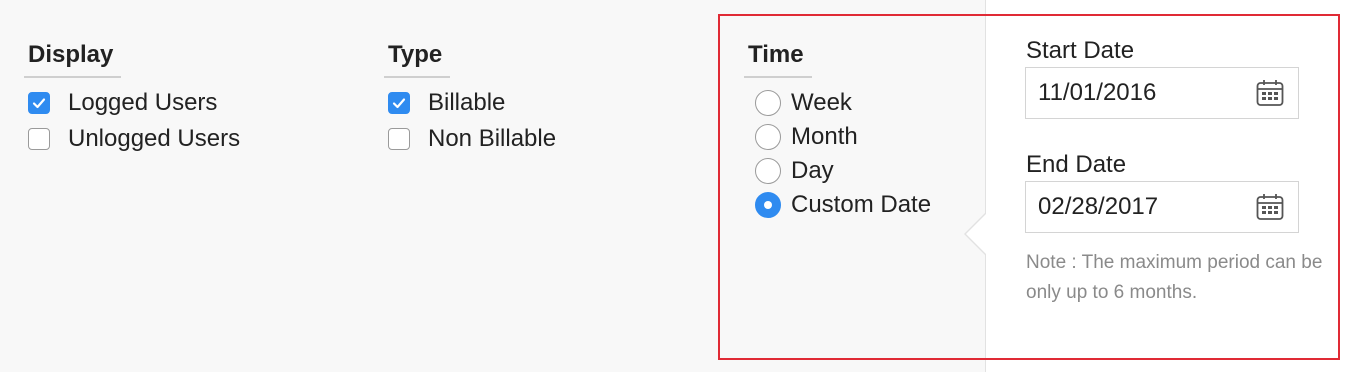 The width and height of the screenshot is (1360, 372). I want to click on unlogged-users-checkbox, so click(39, 139).